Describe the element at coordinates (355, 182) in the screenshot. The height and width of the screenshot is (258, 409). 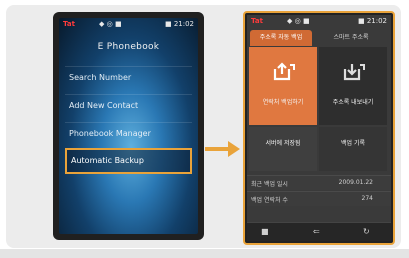
I see `info-value: 2009.01.22` at that location.